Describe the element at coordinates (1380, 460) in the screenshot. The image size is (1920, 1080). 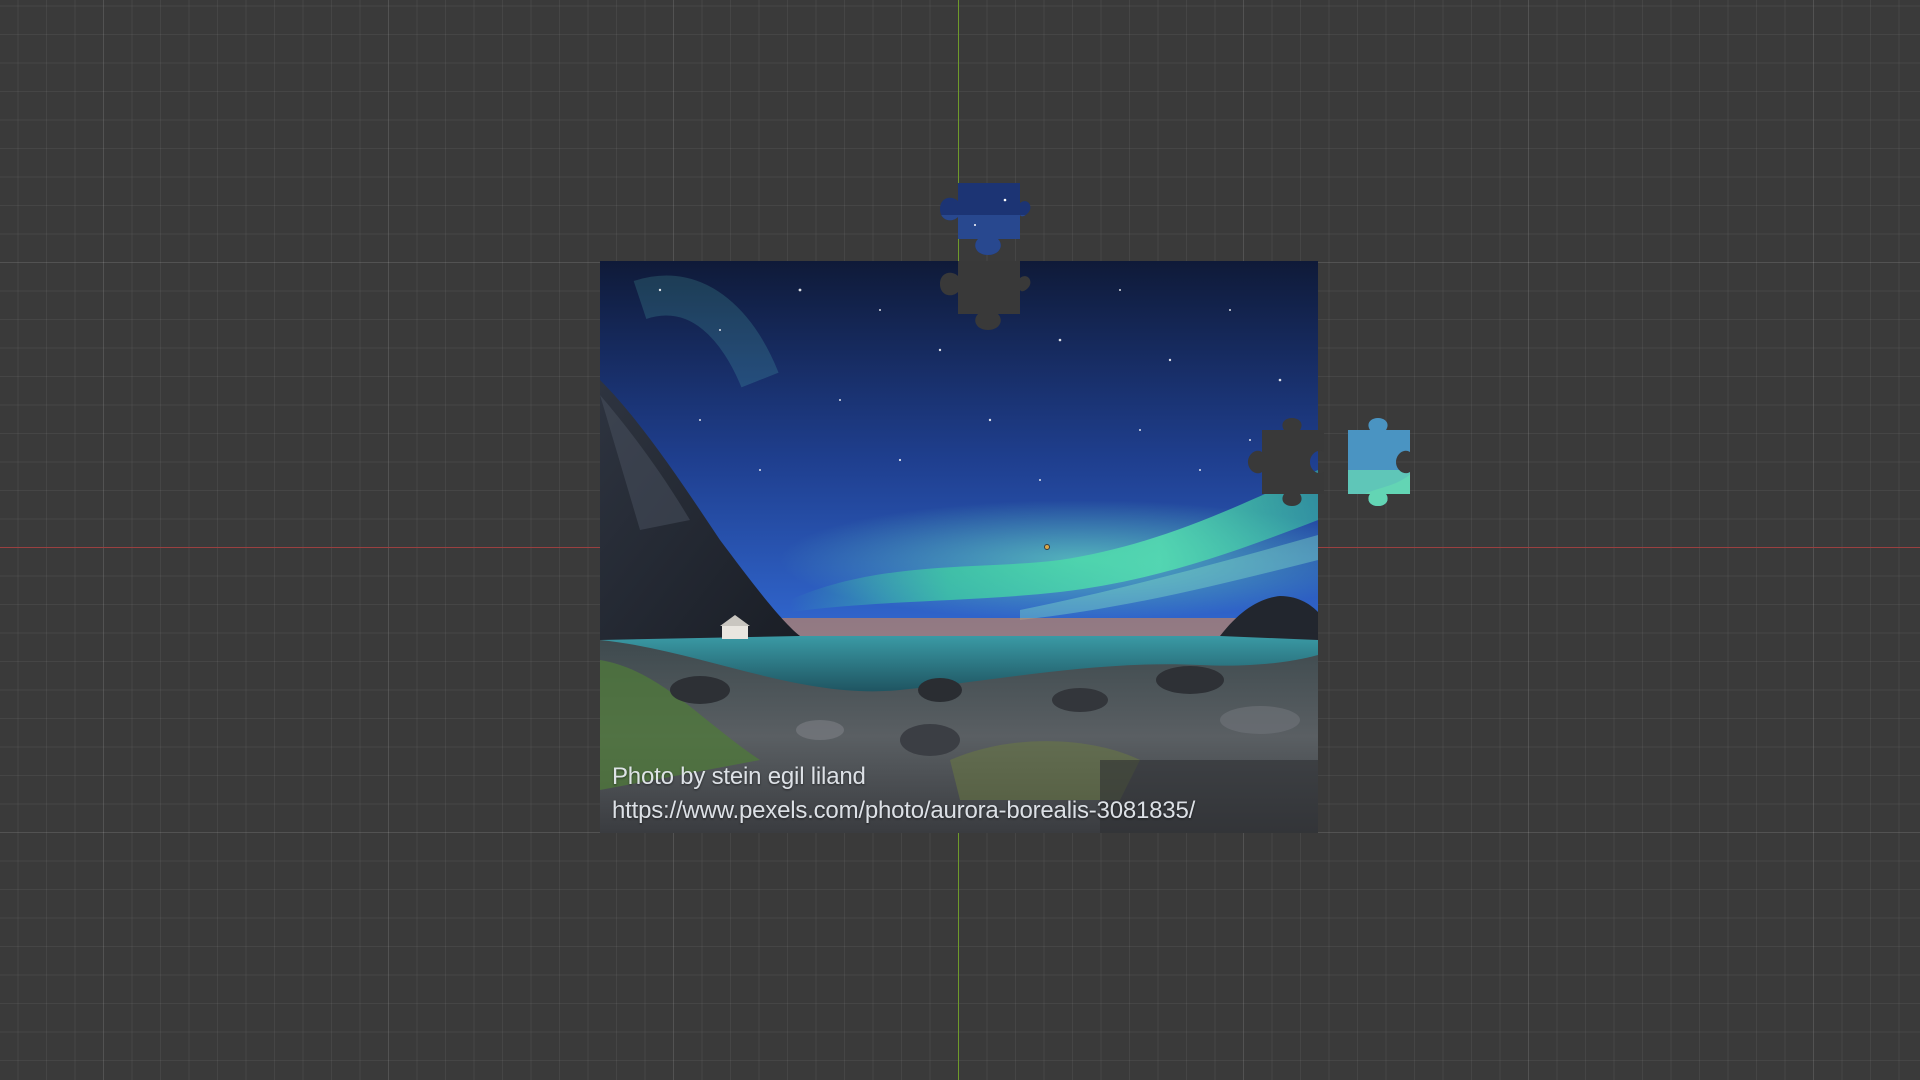
I see `loose-piece-right` at that location.